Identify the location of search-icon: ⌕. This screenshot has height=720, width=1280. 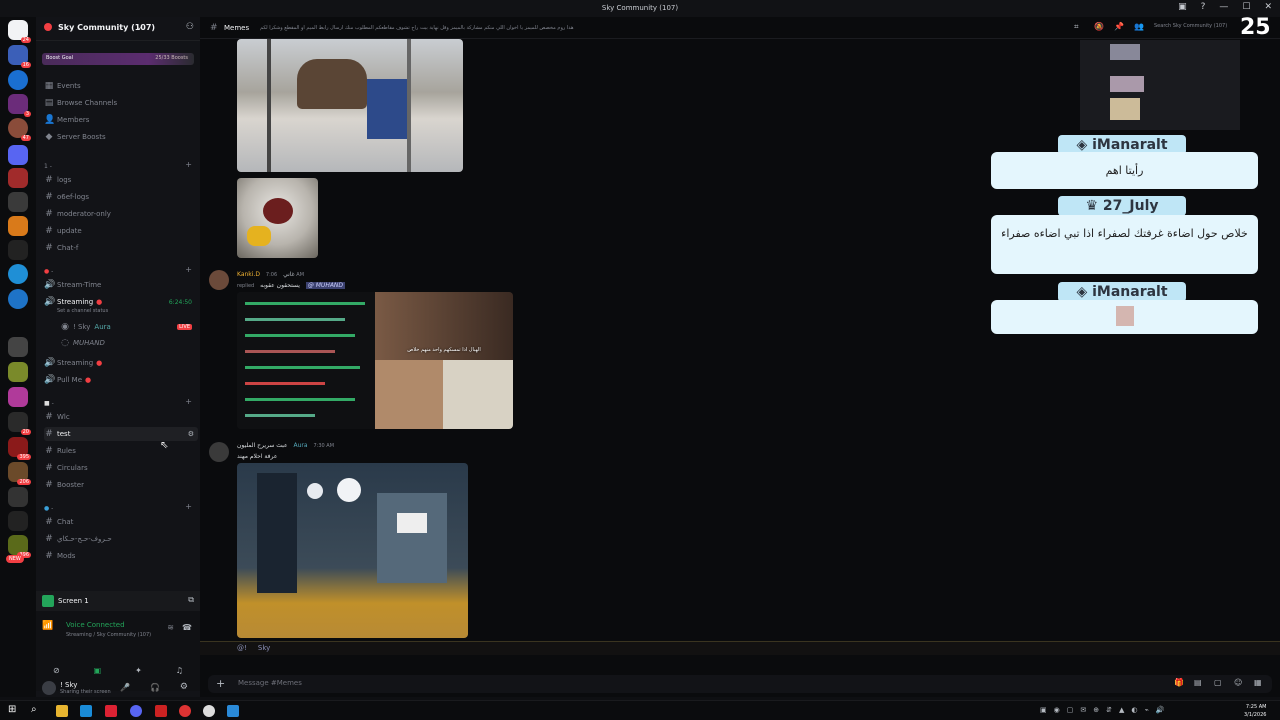
(34, 709).